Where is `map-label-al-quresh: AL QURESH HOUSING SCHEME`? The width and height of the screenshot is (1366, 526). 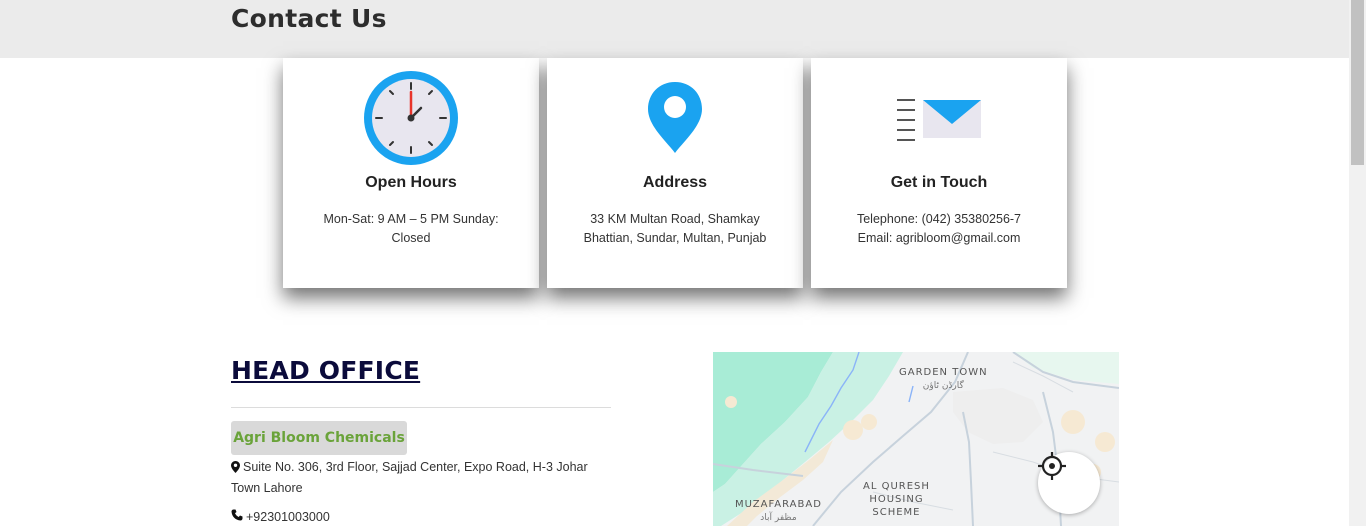 map-label-al-quresh: AL QURESH HOUSING SCHEME is located at coordinates (896, 499).